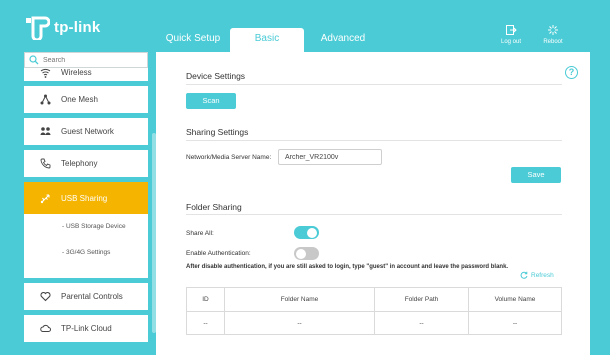 The height and width of the screenshot is (355, 610). I want to click on column-header-folder-name: Folder Name, so click(299, 299).